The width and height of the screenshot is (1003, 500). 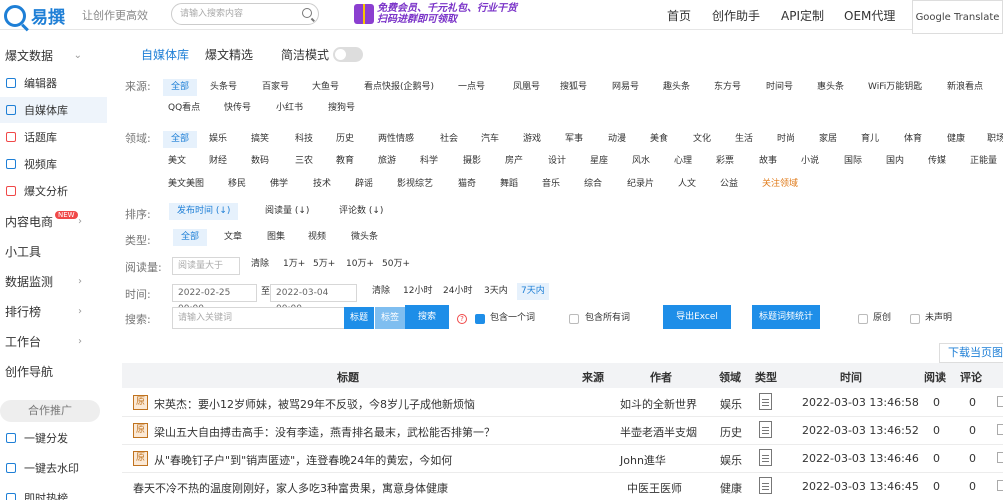 I want to click on sidebar-group-monitor: 数据监测 ›, so click(x=53, y=281).